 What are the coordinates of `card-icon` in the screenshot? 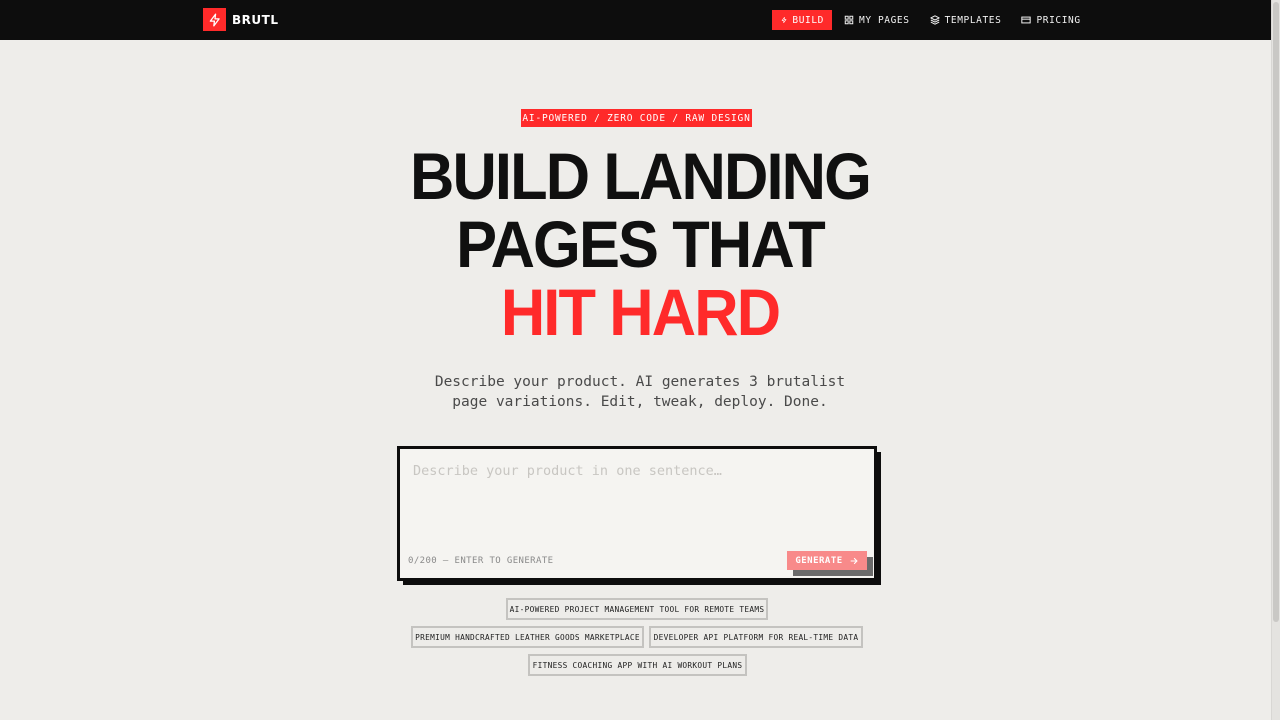 It's located at (1026, 20).